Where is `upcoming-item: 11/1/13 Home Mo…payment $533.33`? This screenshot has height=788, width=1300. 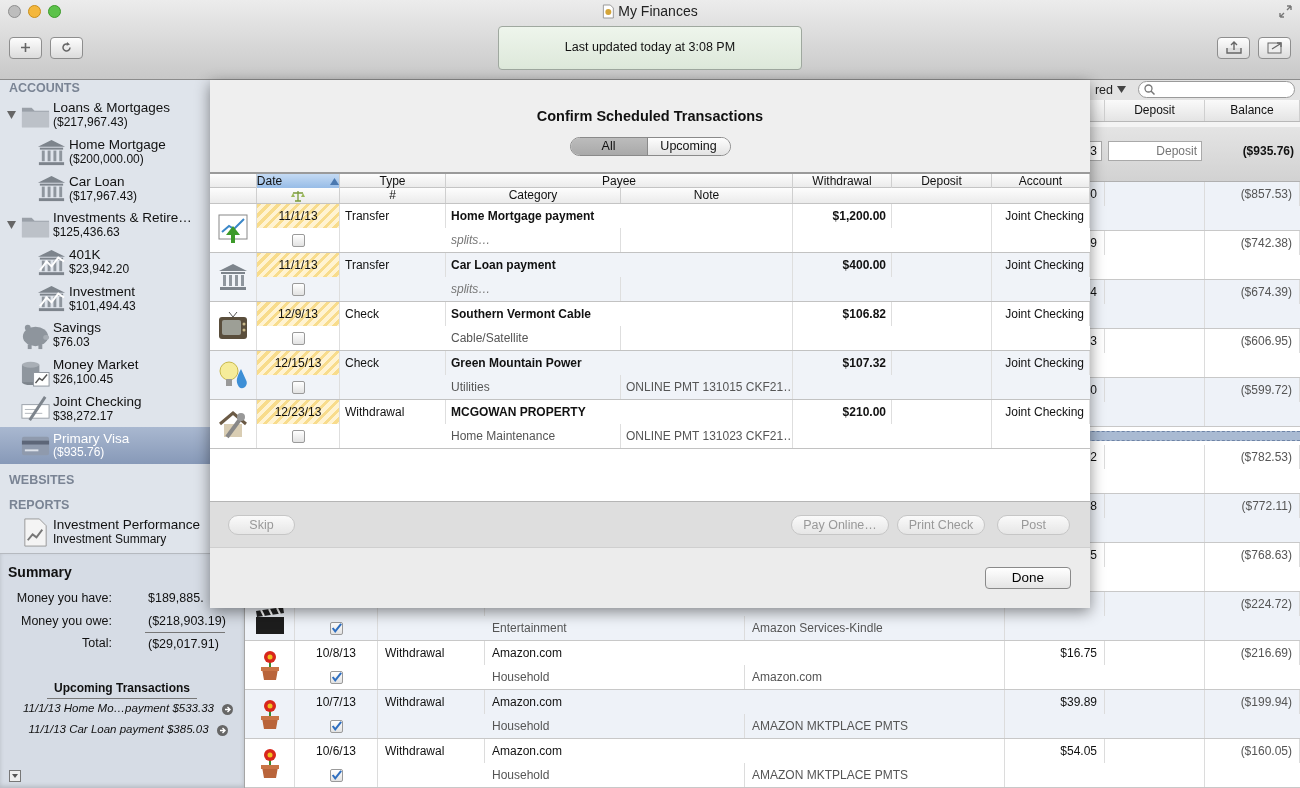
upcoming-item: 11/1/13 Home Mo…payment $533.33 is located at coordinates (118, 709).